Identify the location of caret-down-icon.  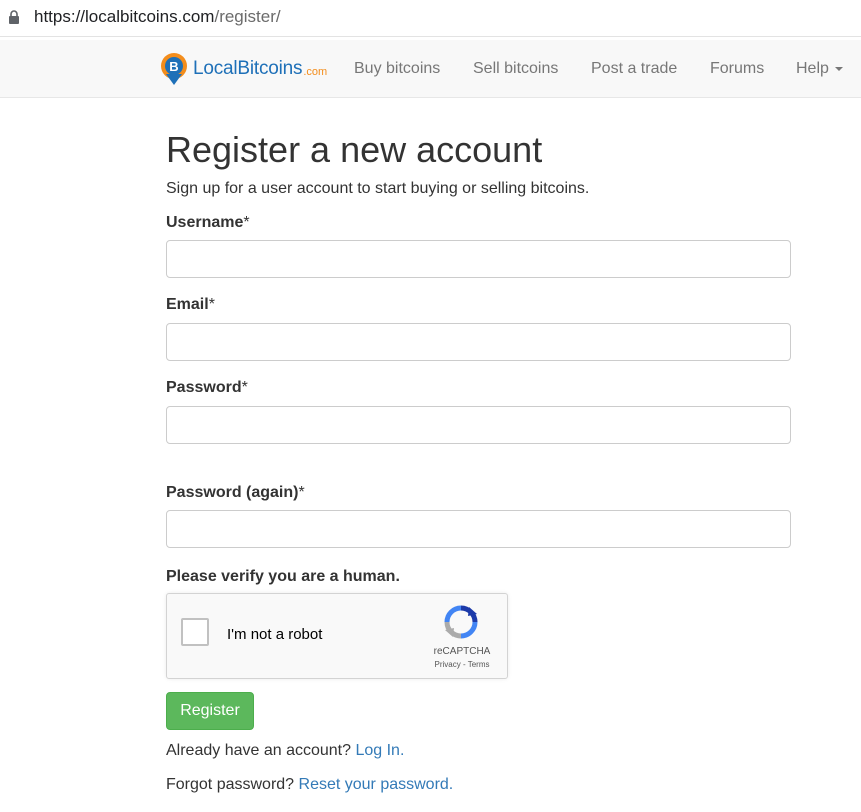
(838, 68).